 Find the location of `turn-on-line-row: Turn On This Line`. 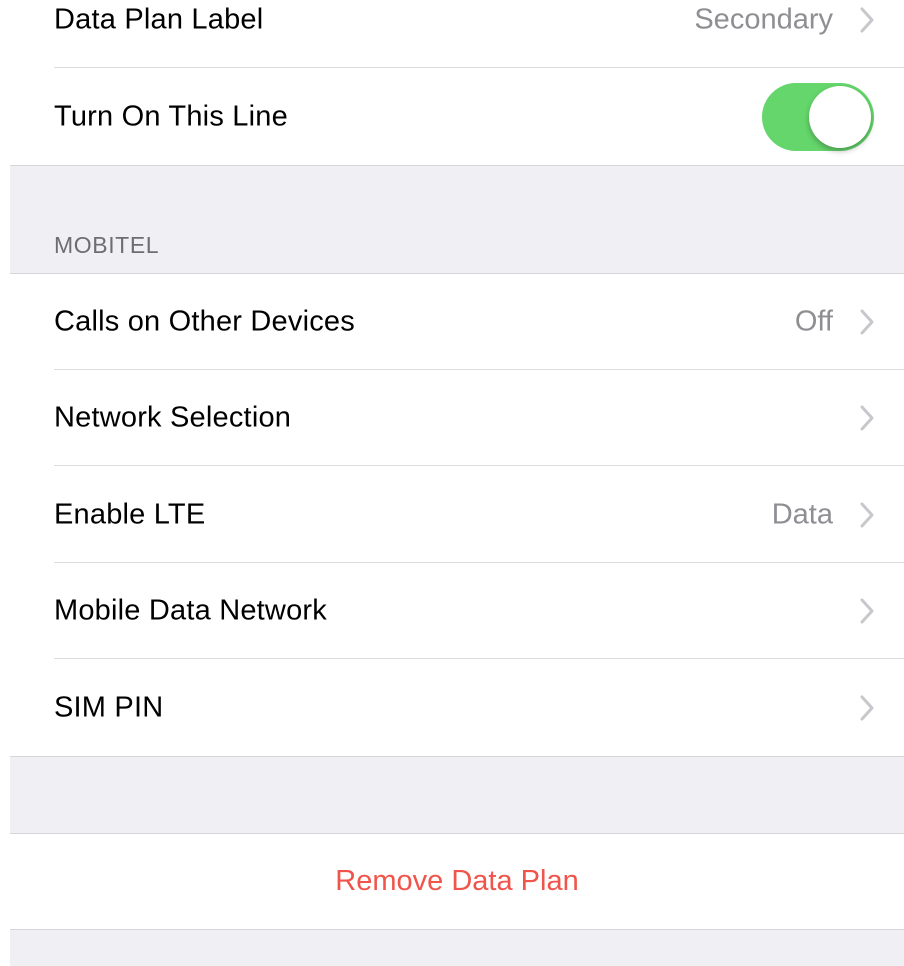

turn-on-line-row: Turn On This Line is located at coordinates (457, 117).